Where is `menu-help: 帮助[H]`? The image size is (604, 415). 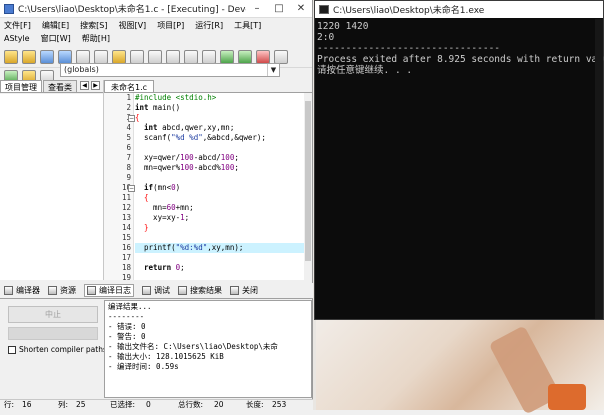 menu-help: 帮助[H] is located at coordinates (96, 38).